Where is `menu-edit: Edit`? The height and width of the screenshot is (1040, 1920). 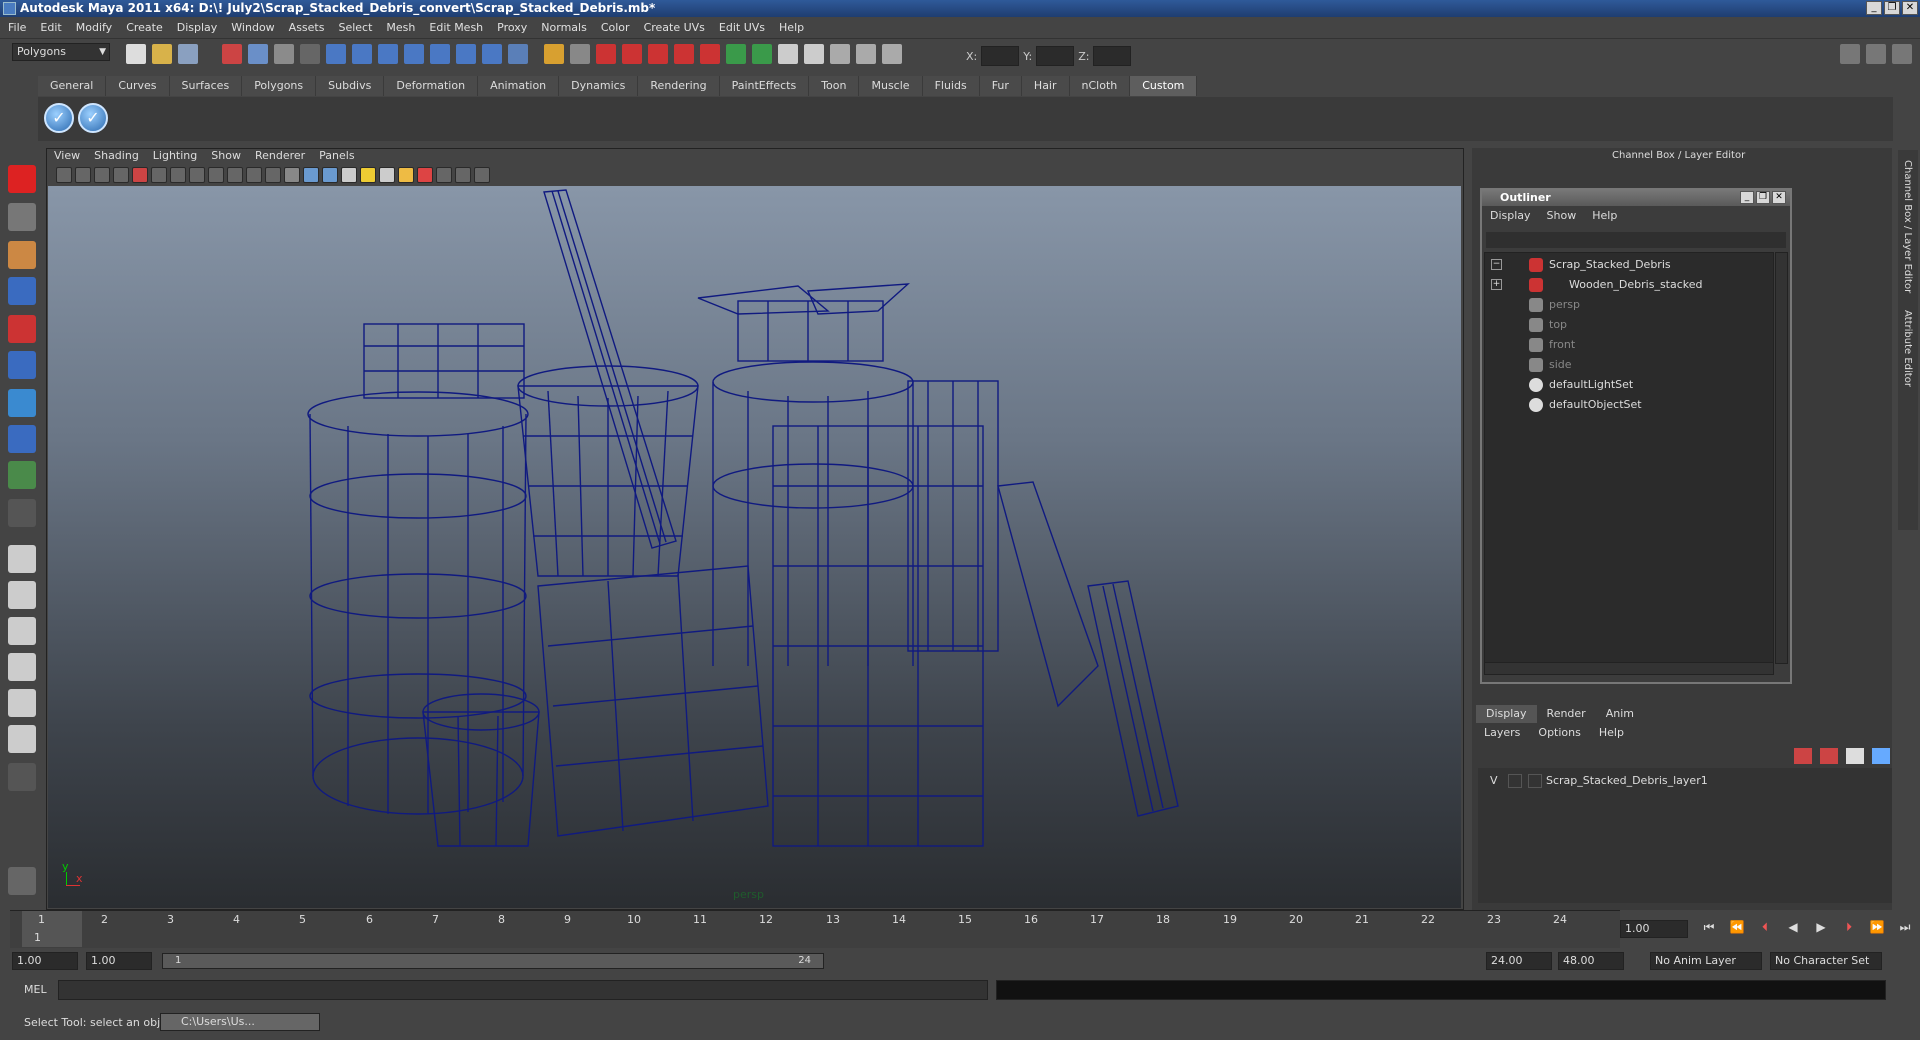
menu-edit: Edit is located at coordinates (50, 27).